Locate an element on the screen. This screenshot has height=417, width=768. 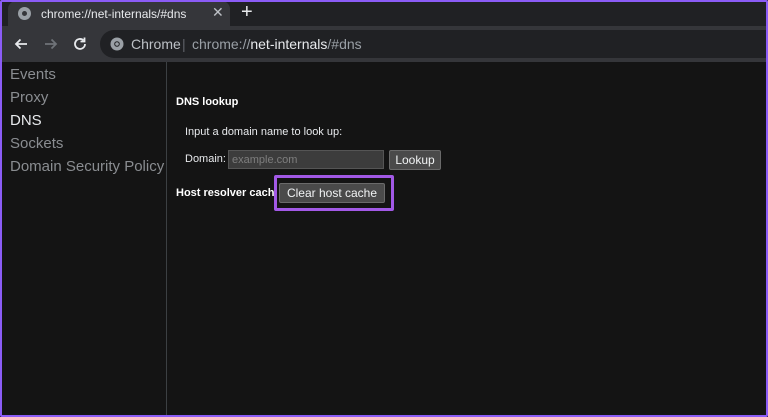
chrome-favicon-icon is located at coordinates (24, 13).